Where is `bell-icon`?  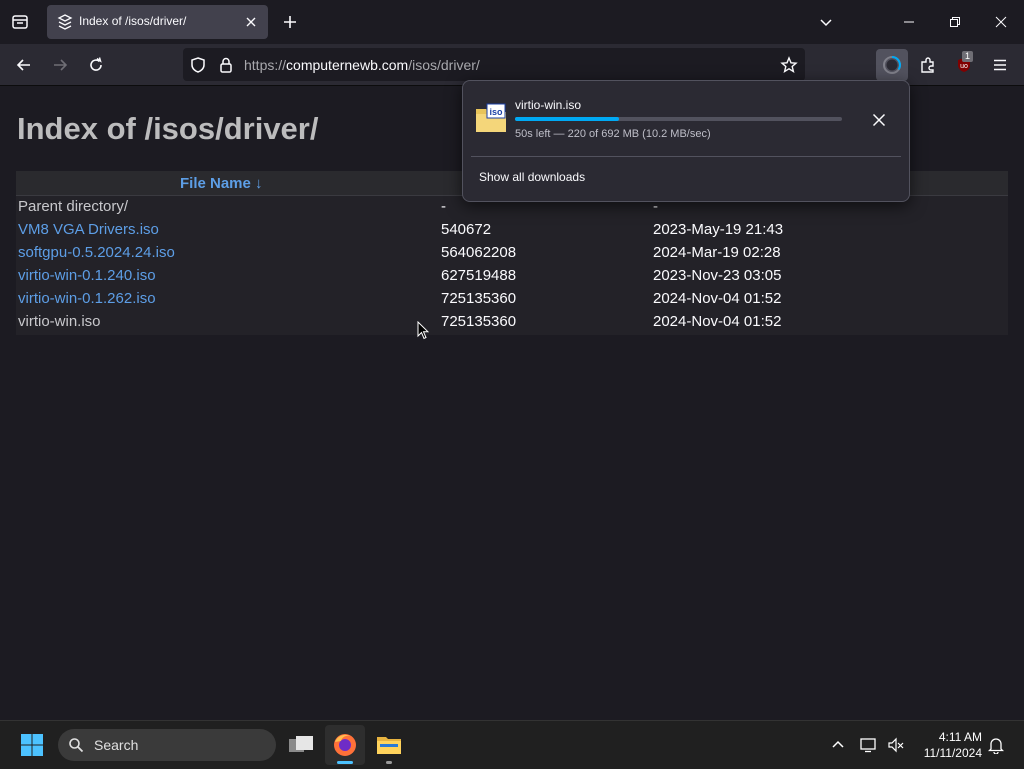
bell-icon is located at coordinates (996, 746).